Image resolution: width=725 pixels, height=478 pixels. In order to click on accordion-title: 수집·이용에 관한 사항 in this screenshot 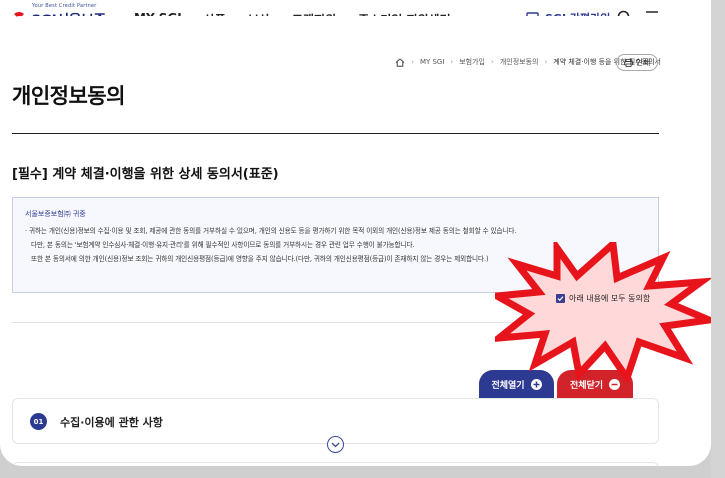, I will do `click(111, 422)`.